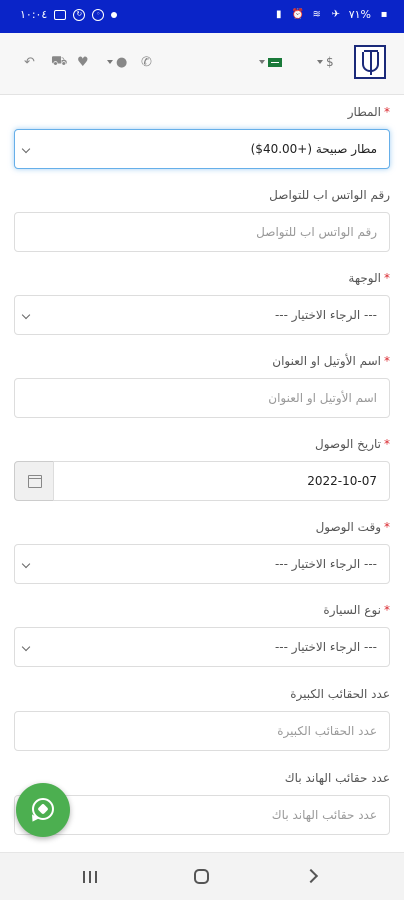 Image resolution: width=404 pixels, height=900 pixels. I want to click on currency-symbol: $, so click(330, 62).